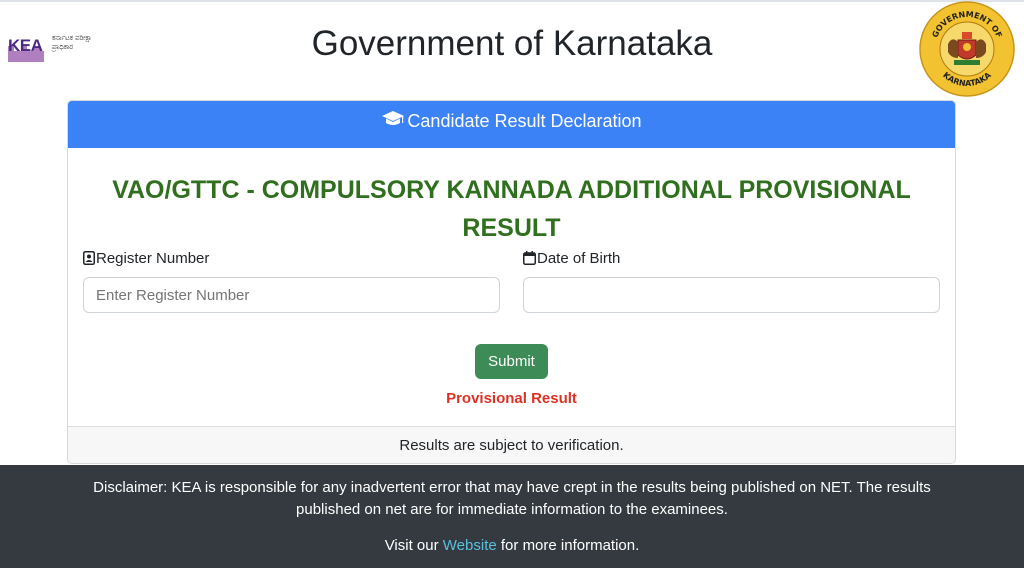 The image size is (1024, 568). I want to click on card-header-title: Candidate Result Declaration, so click(524, 121).